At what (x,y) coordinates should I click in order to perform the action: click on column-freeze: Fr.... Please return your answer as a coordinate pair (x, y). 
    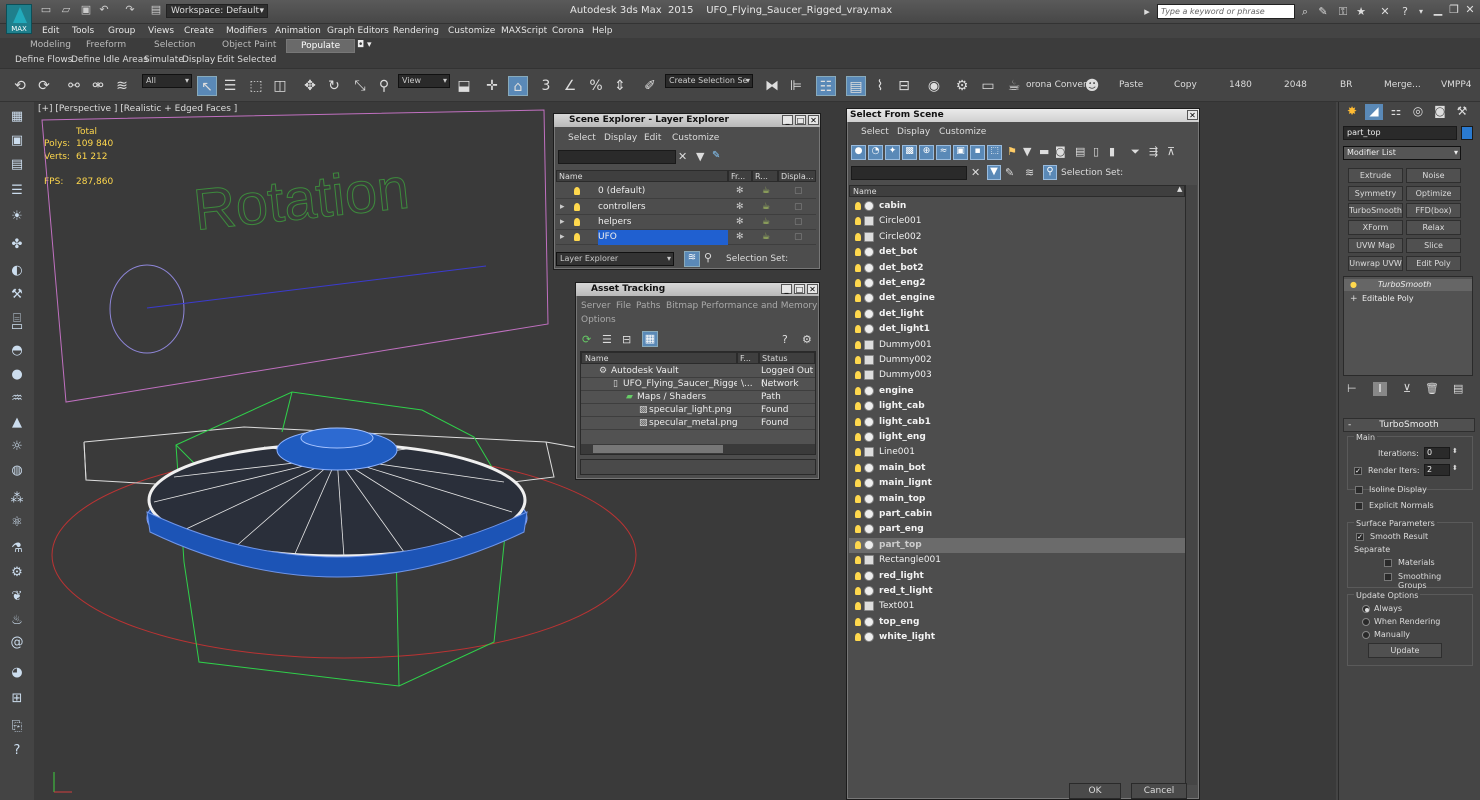
    Looking at the image, I should click on (740, 176).